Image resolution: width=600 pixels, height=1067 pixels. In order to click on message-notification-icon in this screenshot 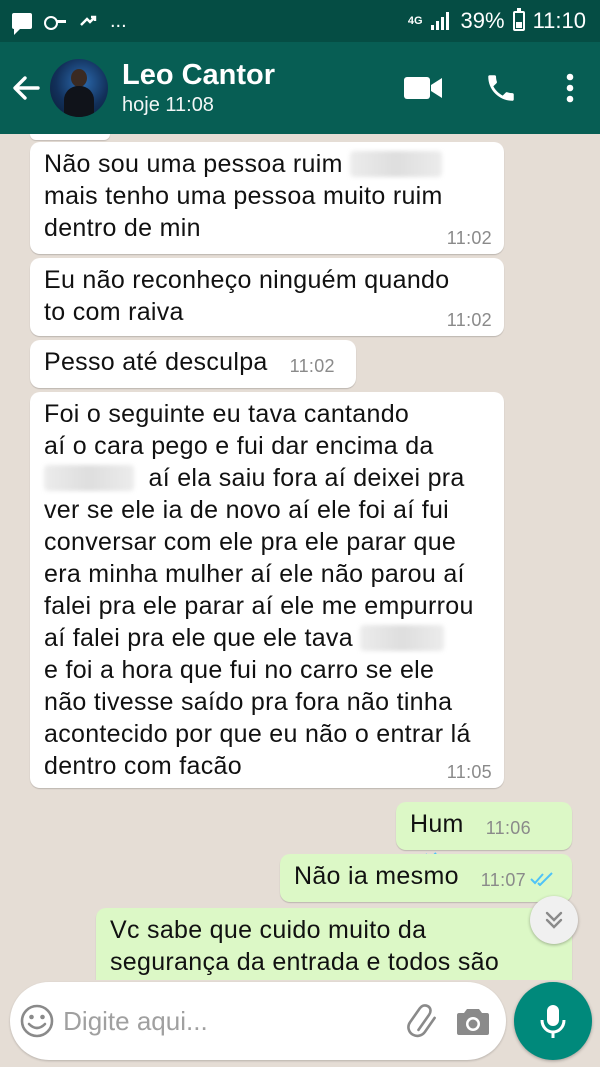, I will do `click(22, 24)`.